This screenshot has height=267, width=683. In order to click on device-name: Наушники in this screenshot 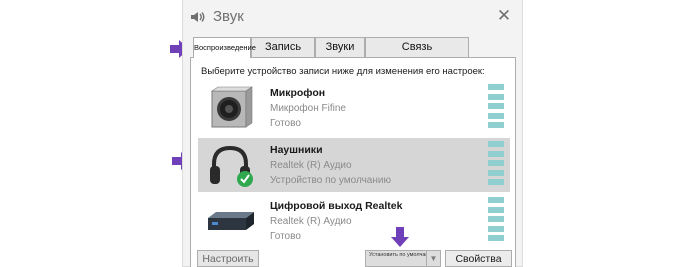, I will do `click(296, 150)`.